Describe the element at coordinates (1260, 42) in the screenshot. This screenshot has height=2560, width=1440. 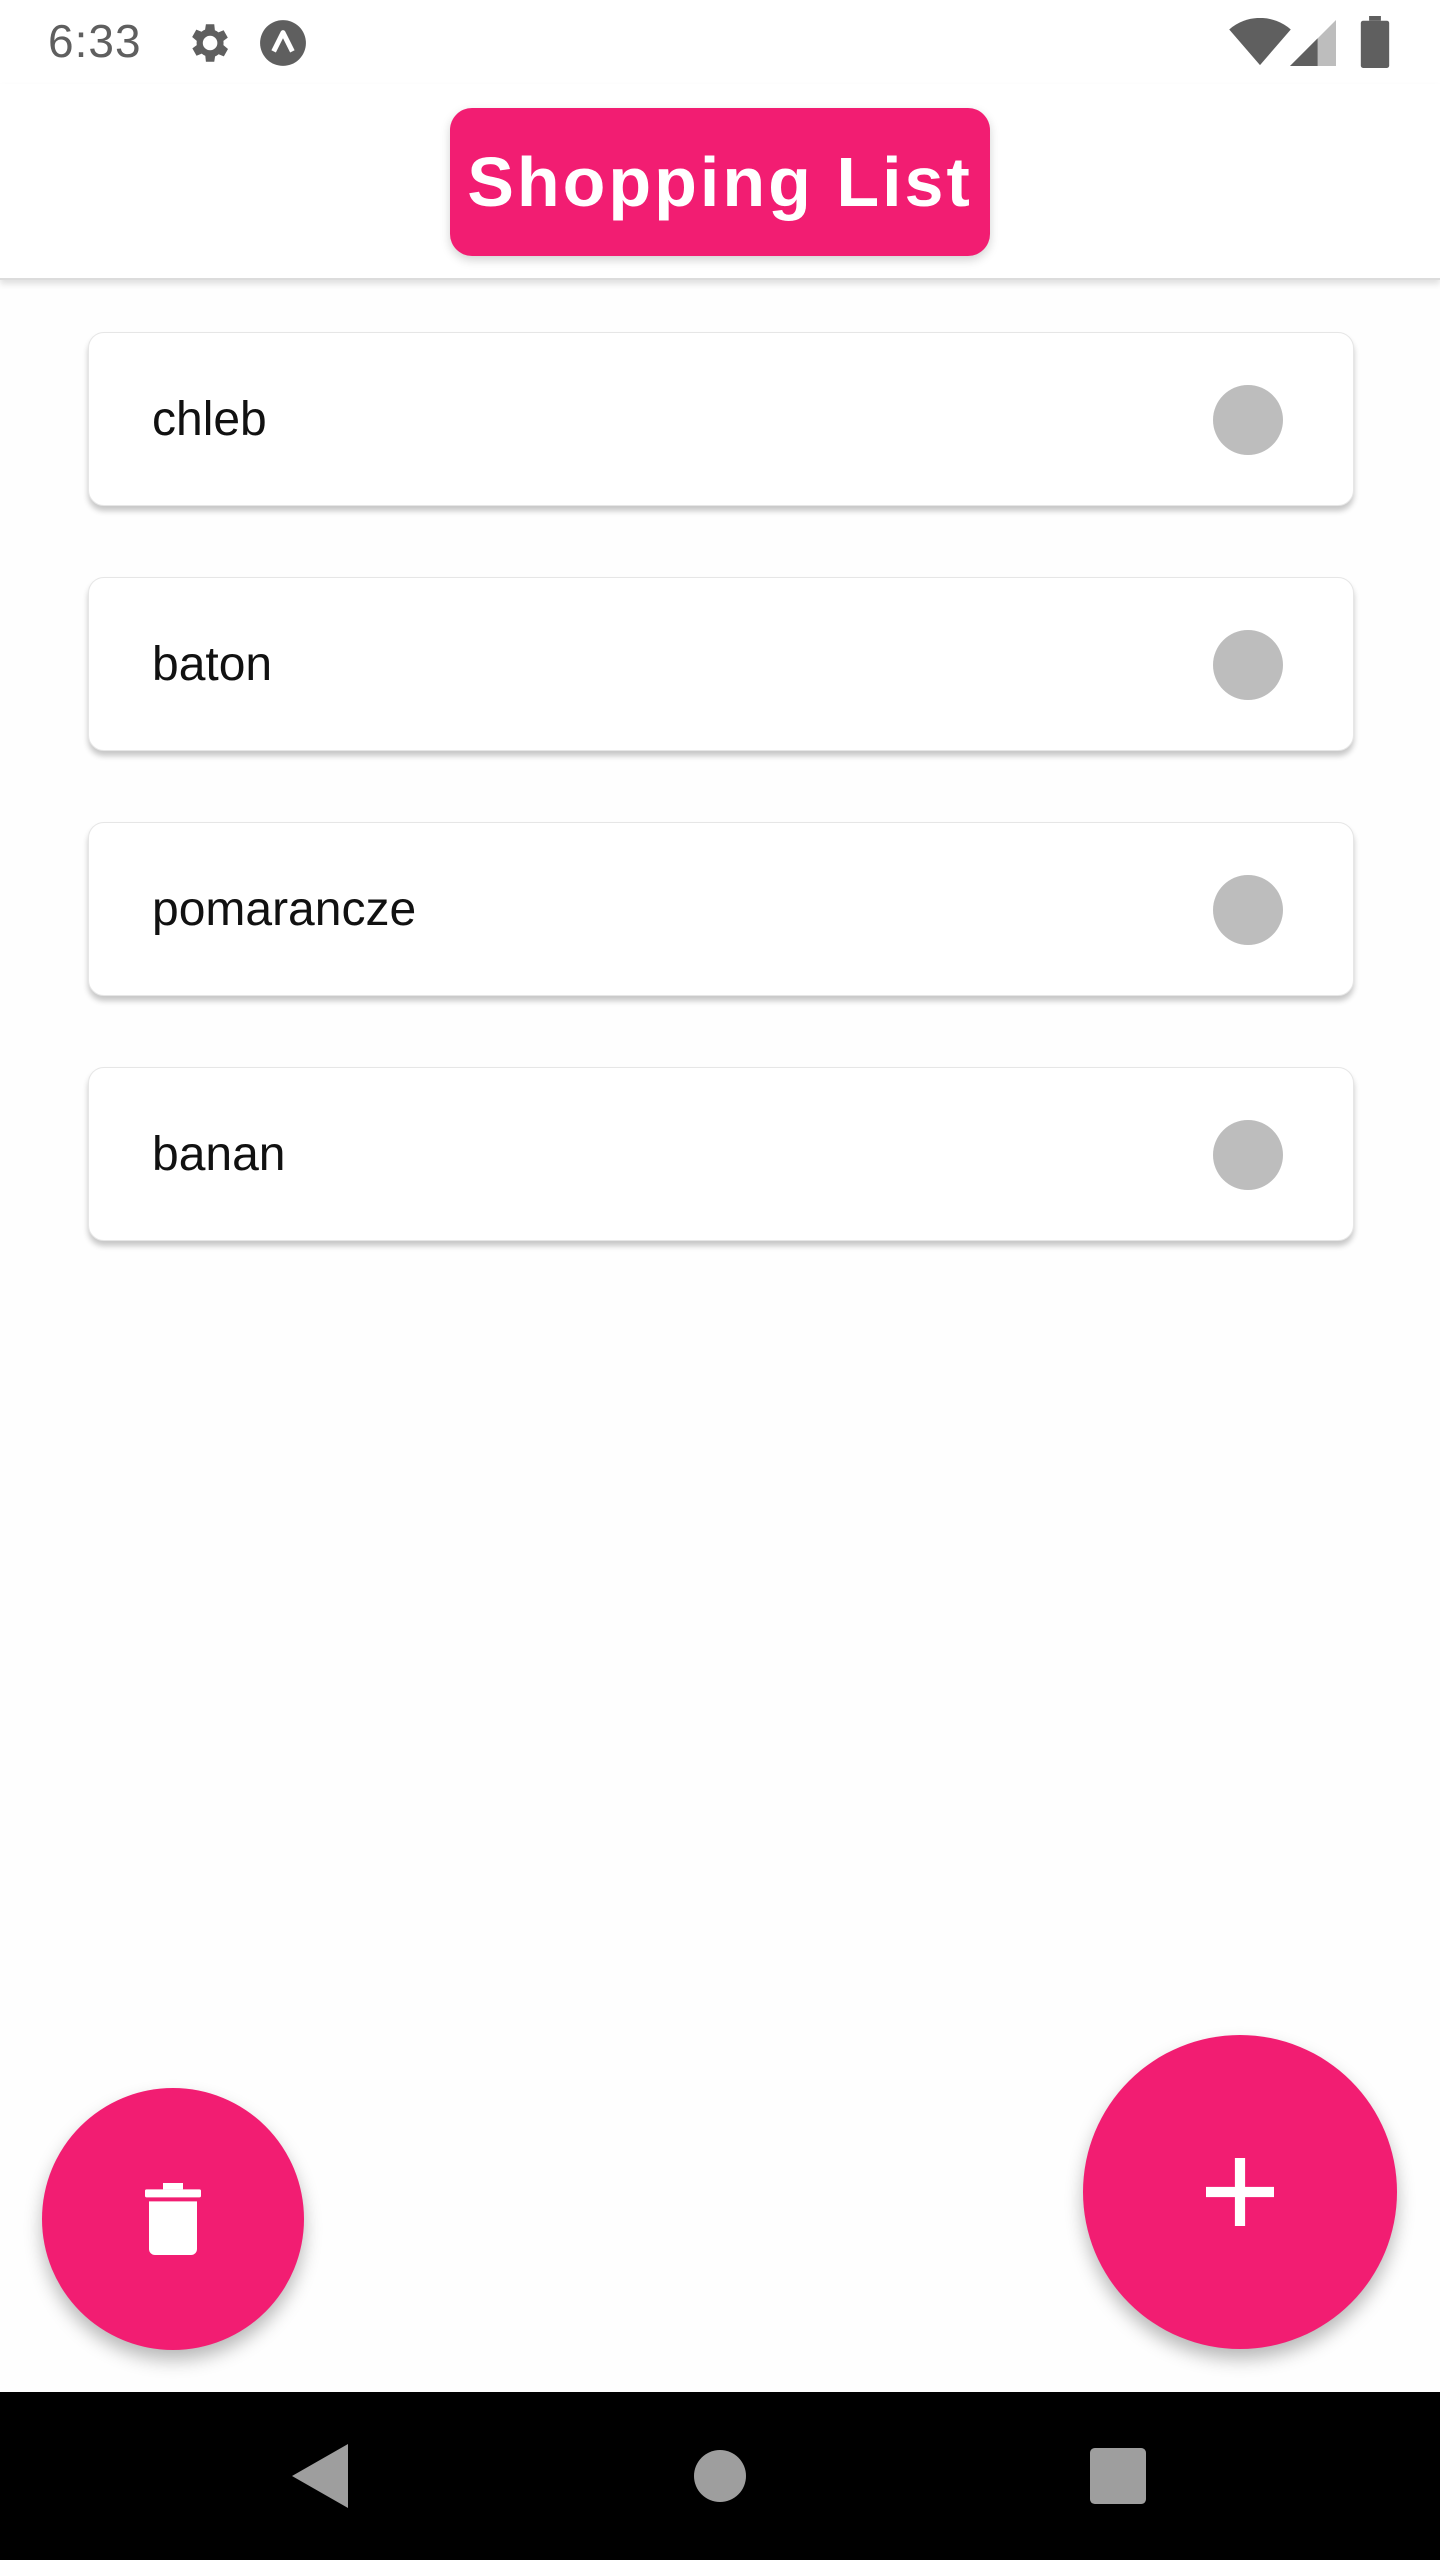
I see `wifi-icon` at that location.